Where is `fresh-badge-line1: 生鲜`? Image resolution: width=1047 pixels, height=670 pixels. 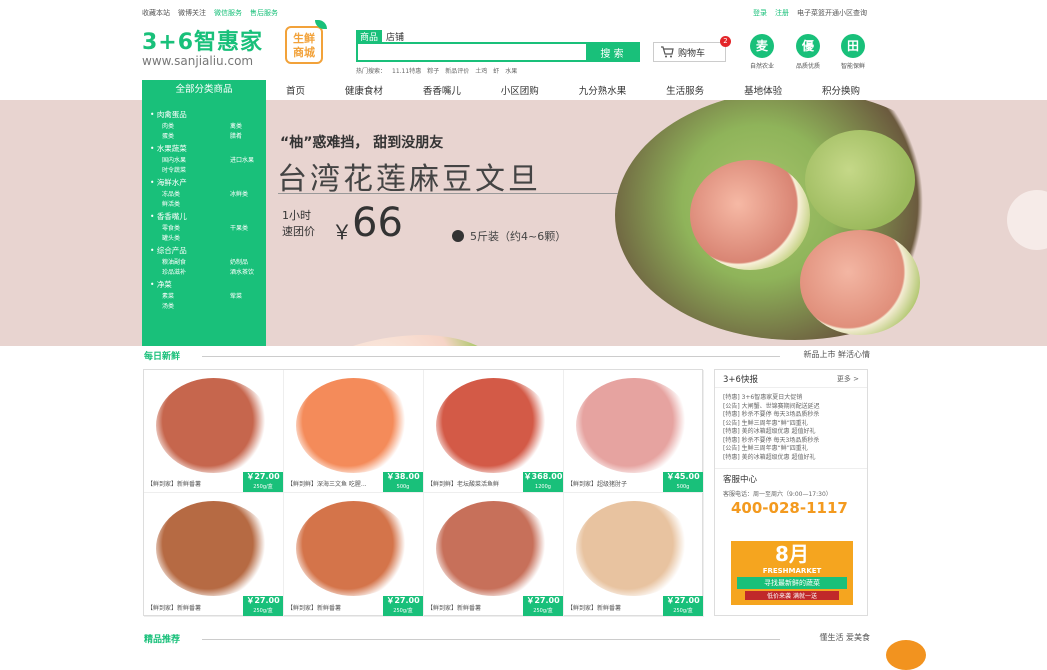 fresh-badge-line1: 生鲜 is located at coordinates (304, 38).